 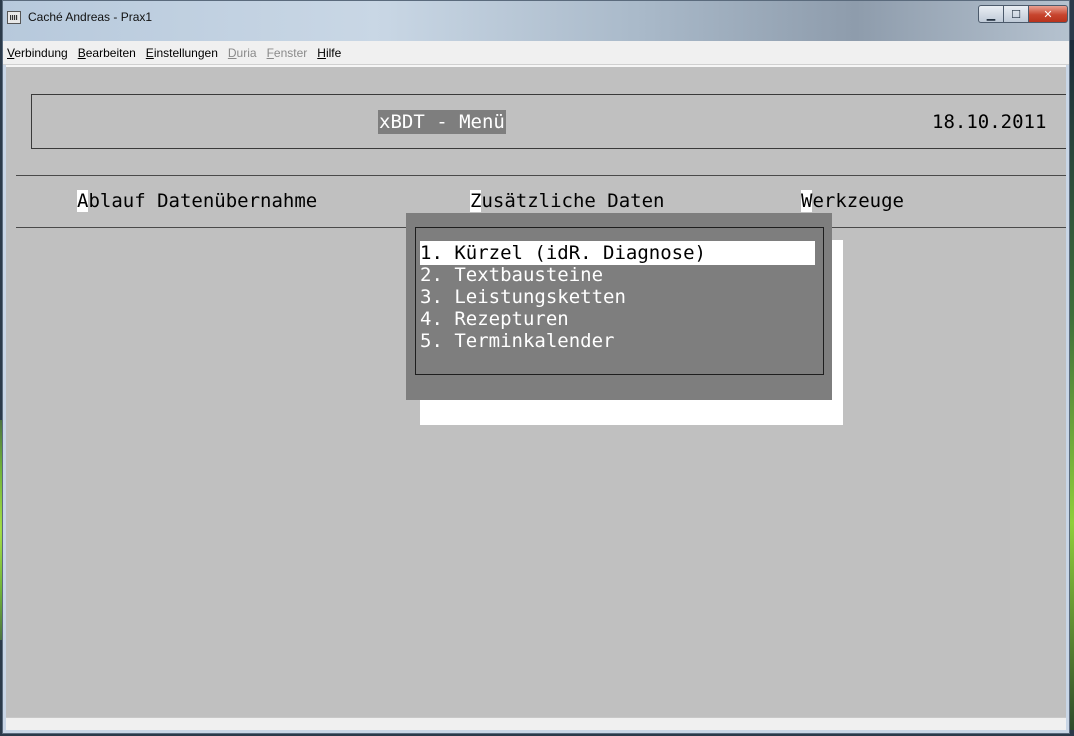 What do you see at coordinates (617, 253) in the screenshot?
I see `dropdown-item-kuerzel: 1. Kürzel (idR. Diagnose)` at bounding box center [617, 253].